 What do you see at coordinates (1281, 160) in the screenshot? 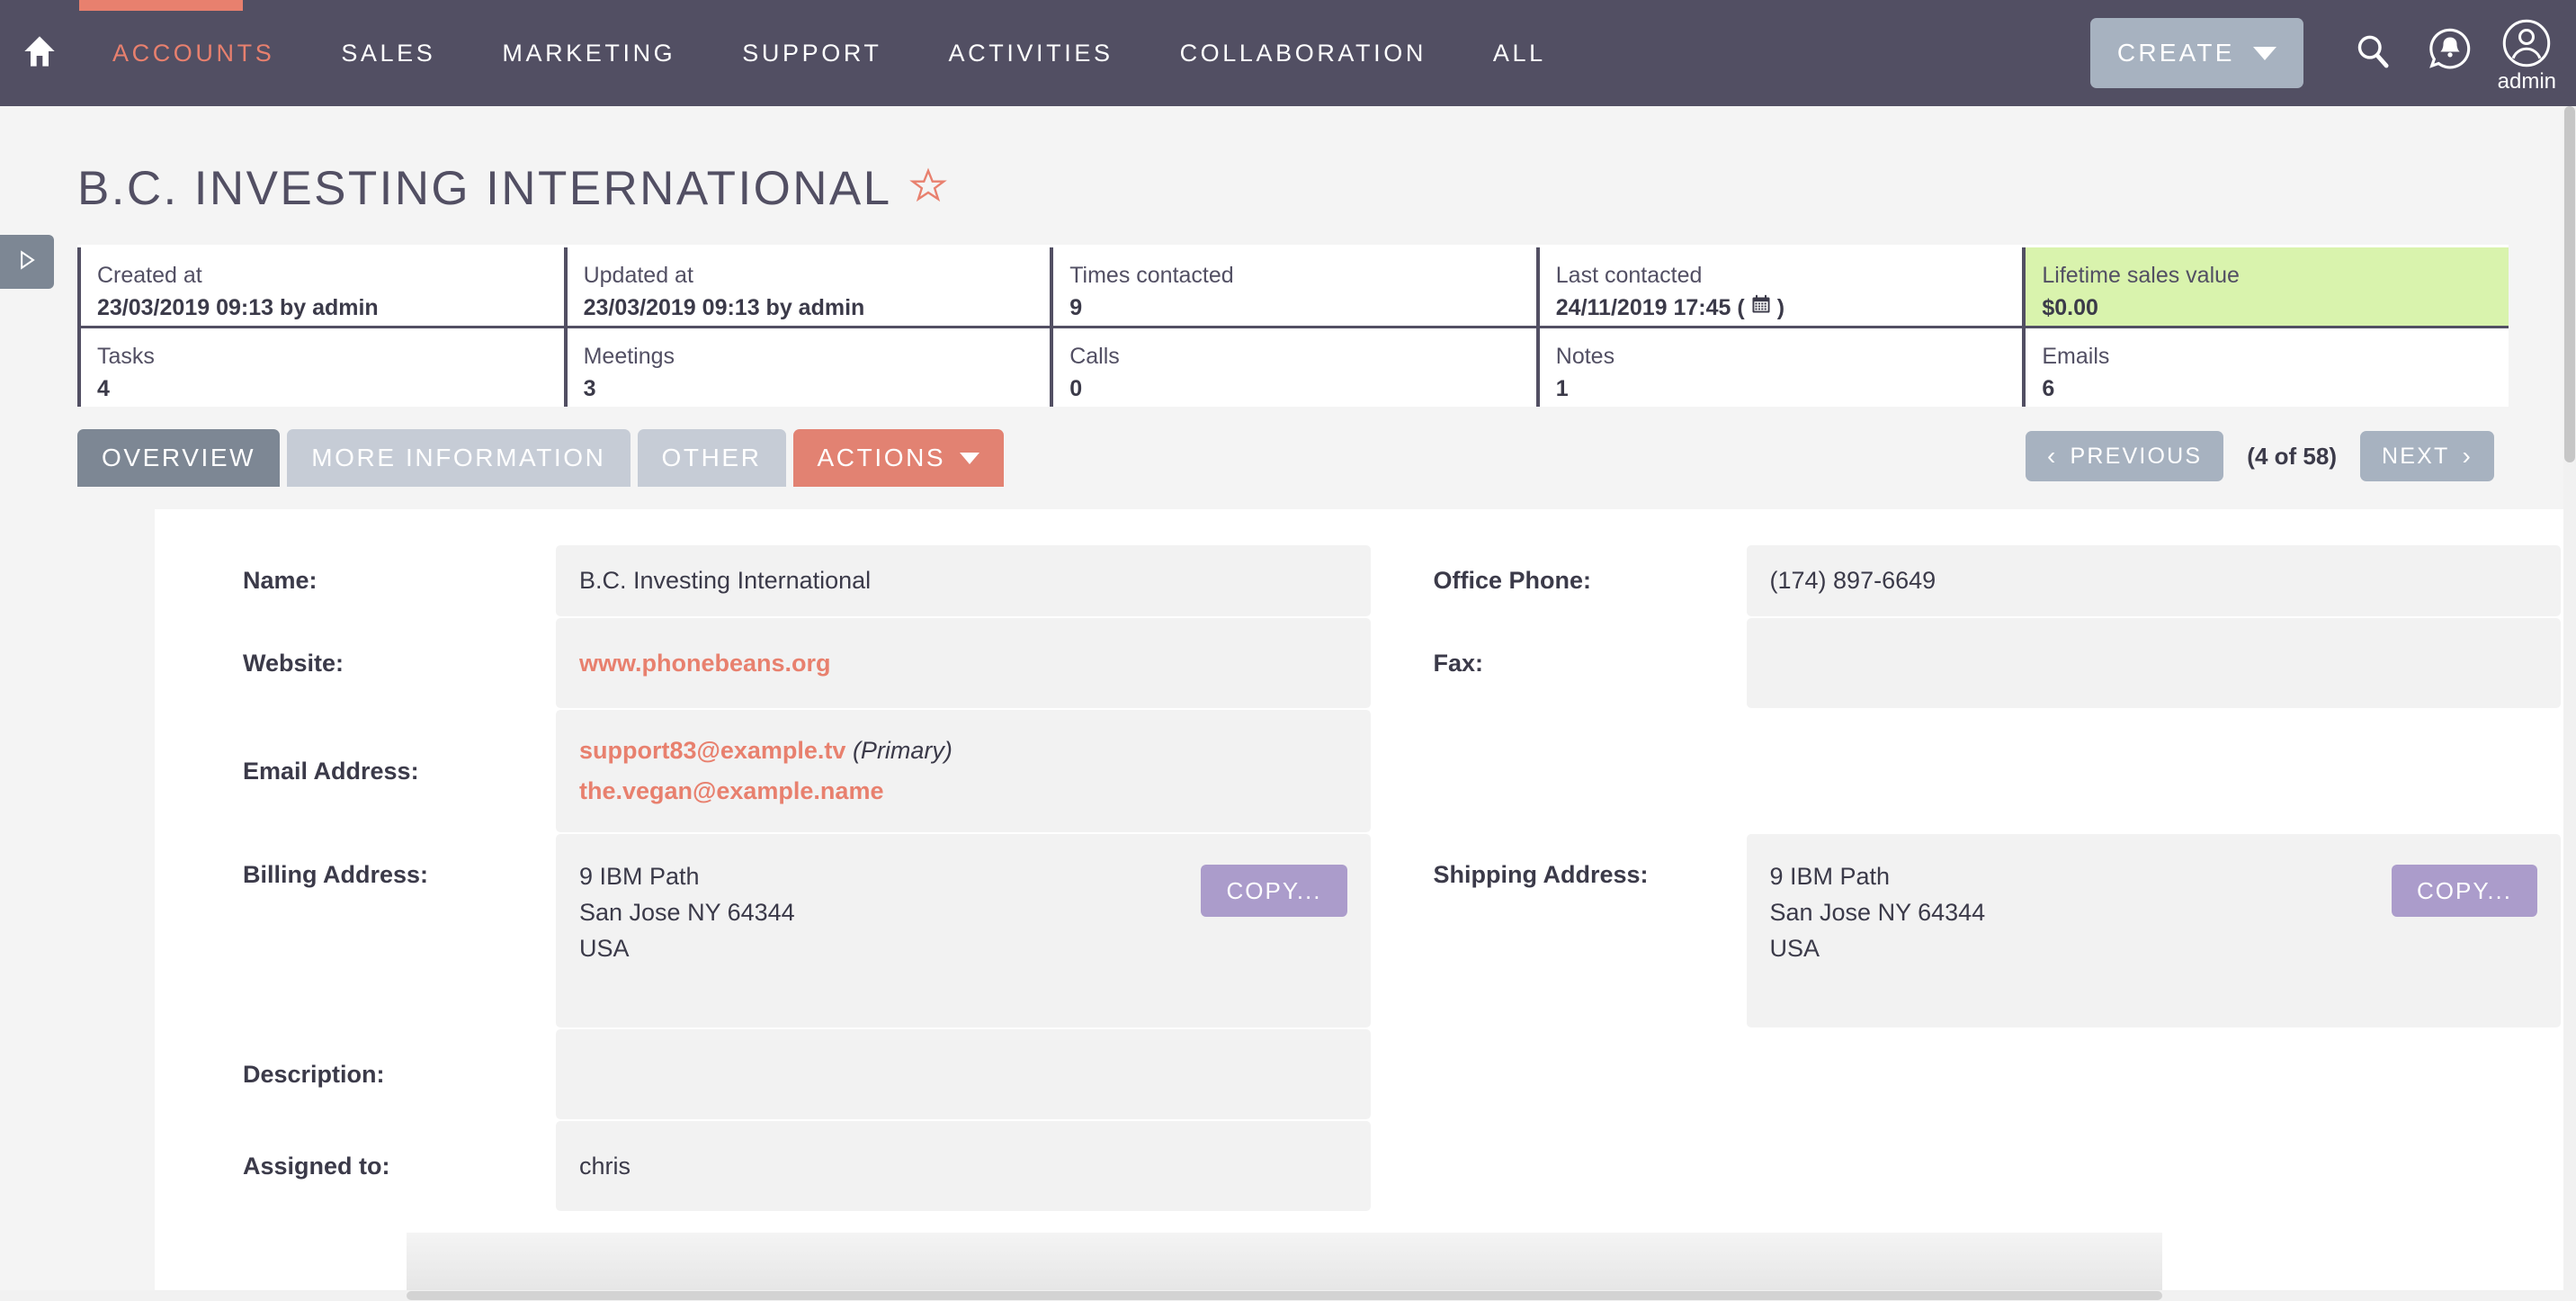
I see `page-title-row: B.C. INVESTING INTERNATIONAL` at bounding box center [1281, 160].